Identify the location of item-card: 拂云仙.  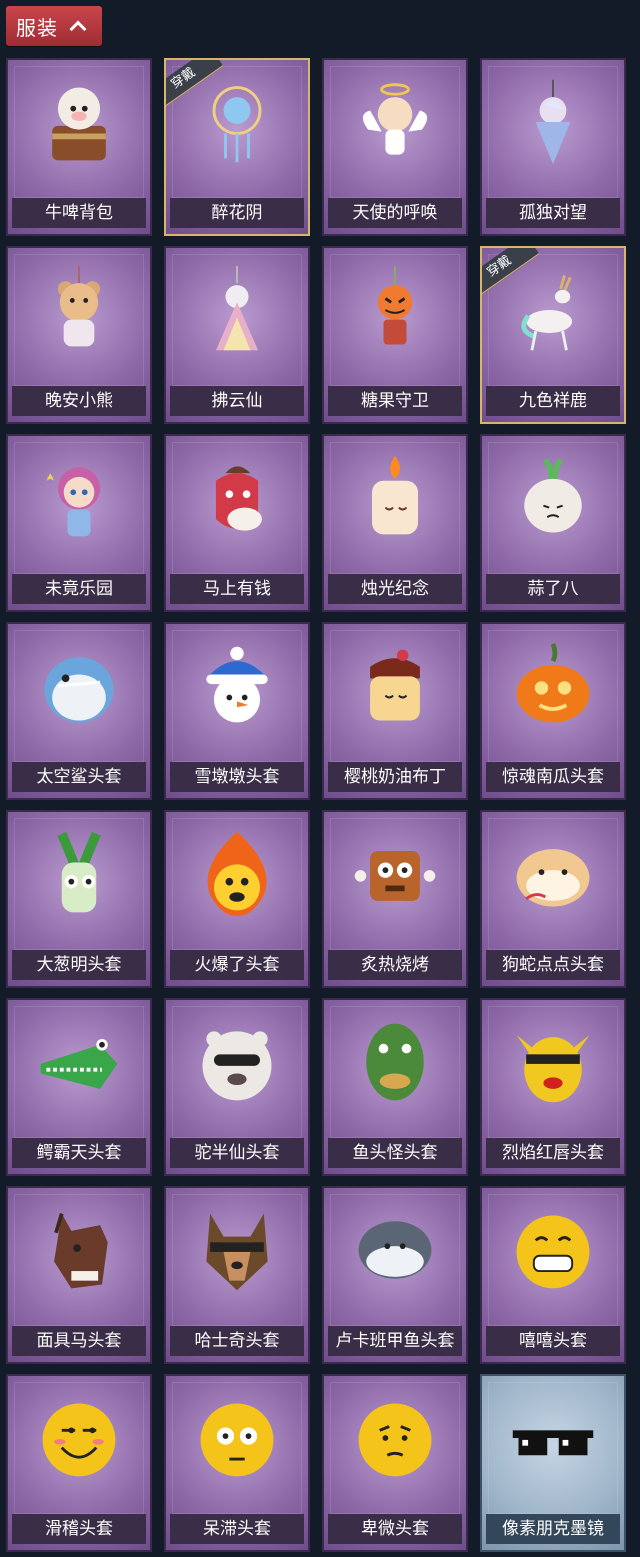
(237, 335).